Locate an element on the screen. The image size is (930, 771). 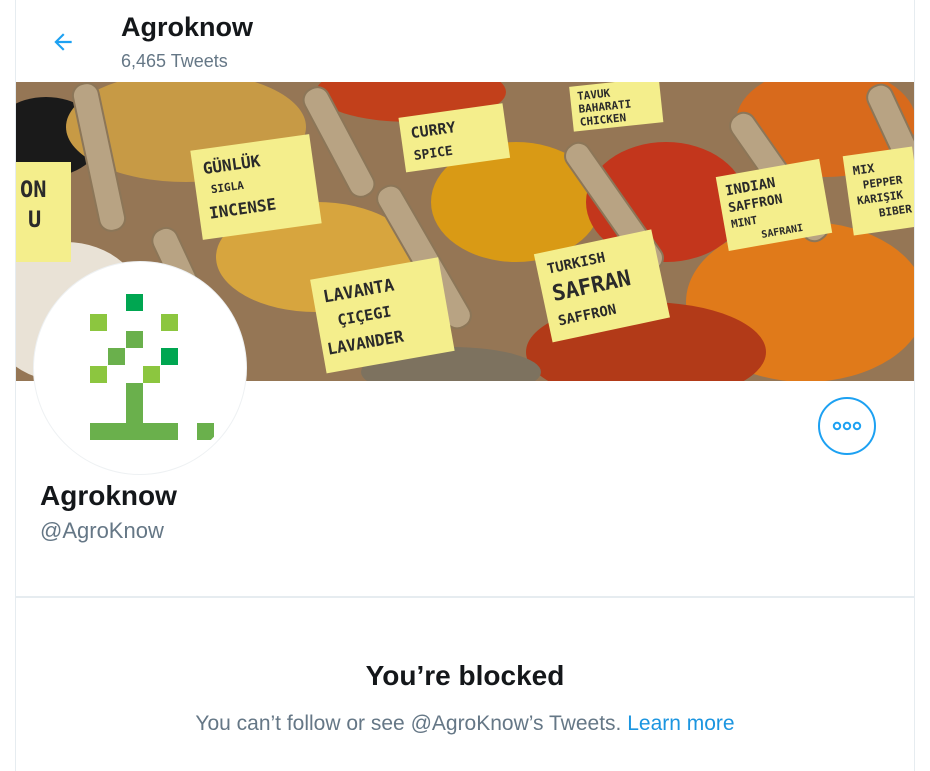
profile-handle: @AgroKnow is located at coordinates (102, 530).